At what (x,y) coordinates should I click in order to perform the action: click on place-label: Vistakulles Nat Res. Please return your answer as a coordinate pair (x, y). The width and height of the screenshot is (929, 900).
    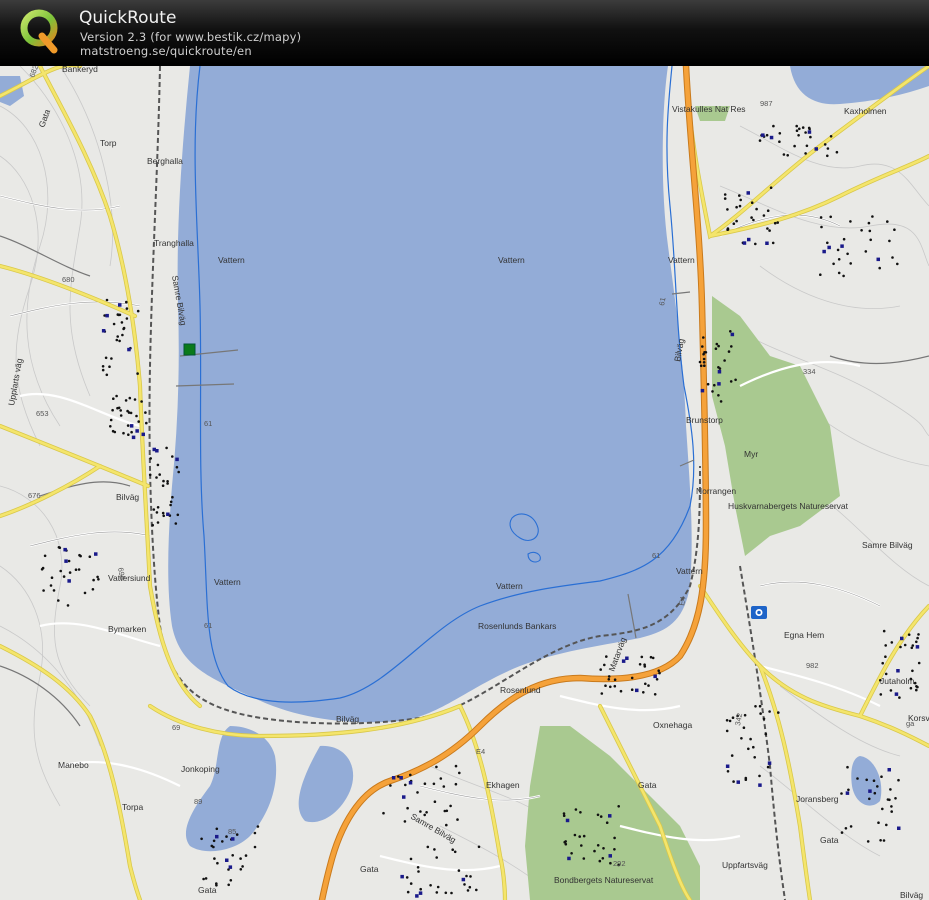
    Looking at the image, I should click on (709, 109).